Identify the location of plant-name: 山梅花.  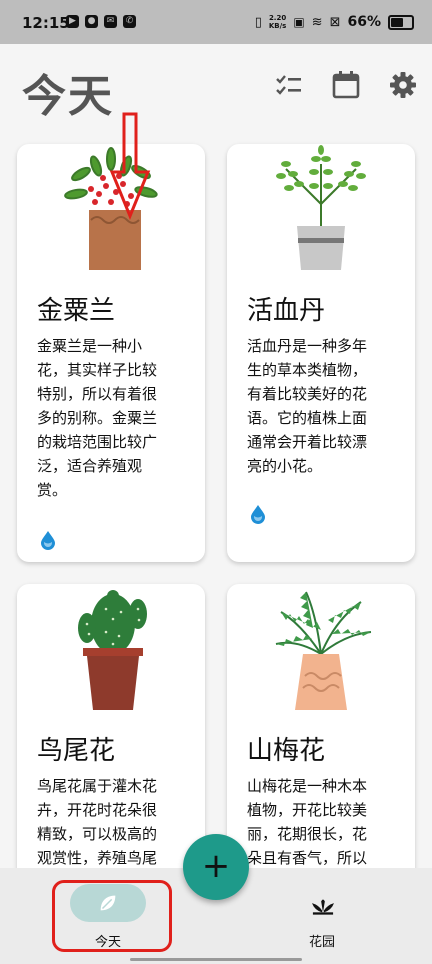
(286, 751).